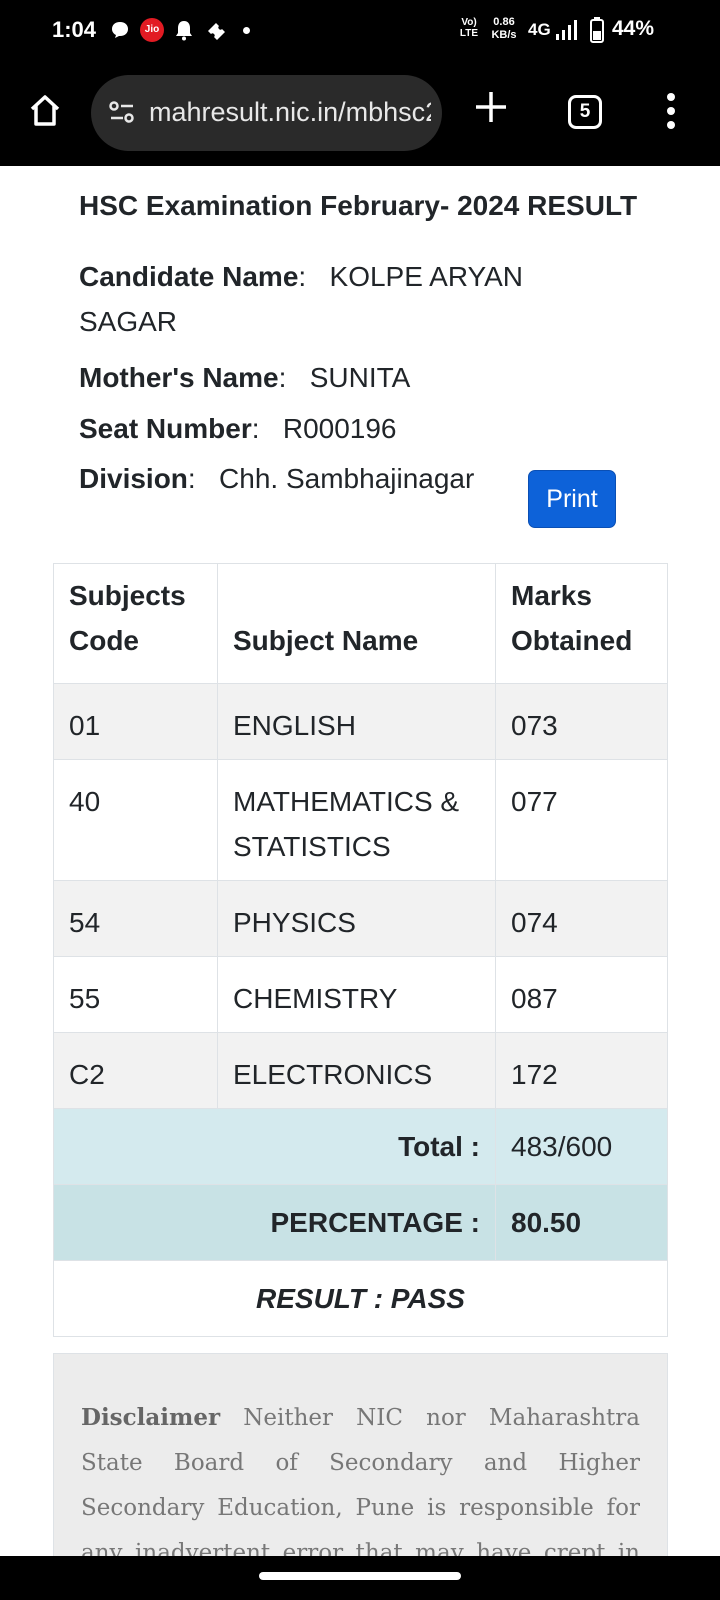 The image size is (720, 1600). Describe the element at coordinates (120, 30) in the screenshot. I see `chat-bubble-icon` at that location.